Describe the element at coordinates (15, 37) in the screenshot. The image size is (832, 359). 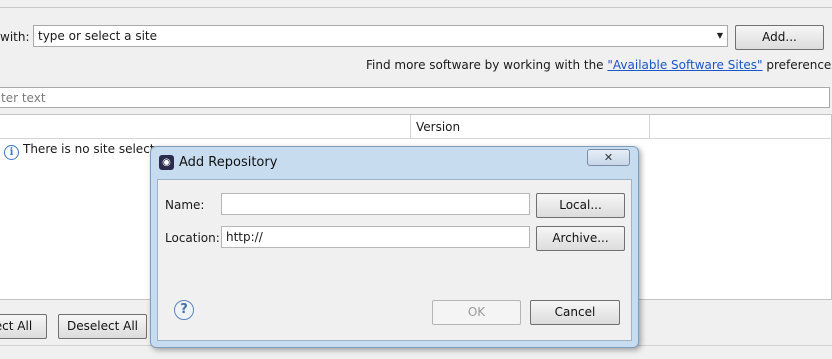
I see `work-with-label: with:` at that location.